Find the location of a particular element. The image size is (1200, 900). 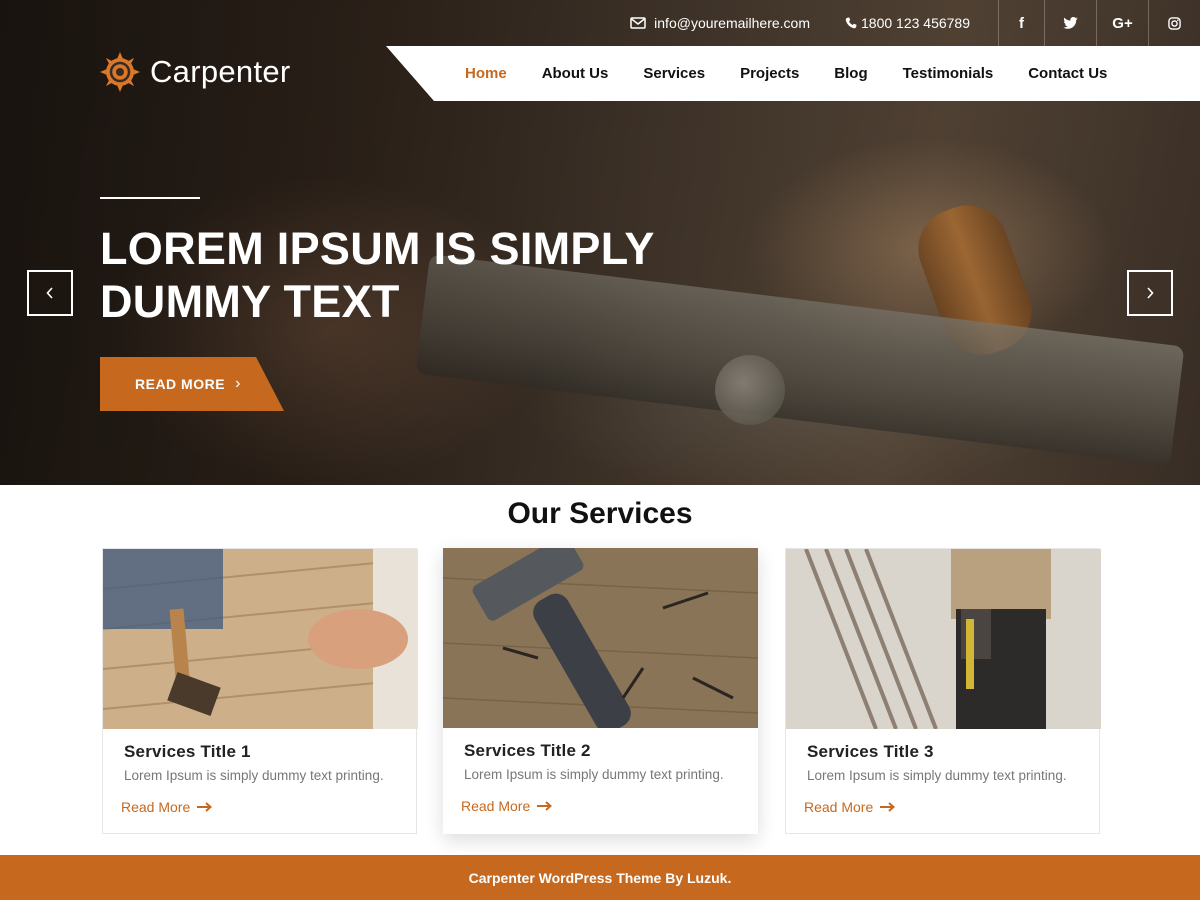

footer-credit: Carpenter WordPress Theme By Luzuk. is located at coordinates (600, 878).